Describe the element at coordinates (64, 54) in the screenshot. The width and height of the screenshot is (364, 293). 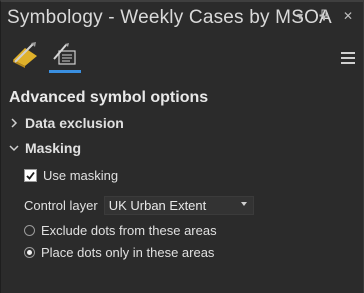
I see `dot-density-options-icon` at that location.